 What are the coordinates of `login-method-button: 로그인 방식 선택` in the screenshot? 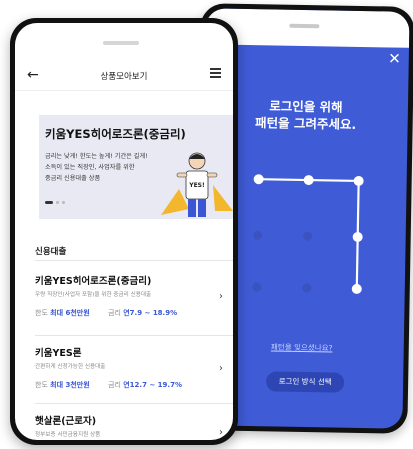 It's located at (305, 382).